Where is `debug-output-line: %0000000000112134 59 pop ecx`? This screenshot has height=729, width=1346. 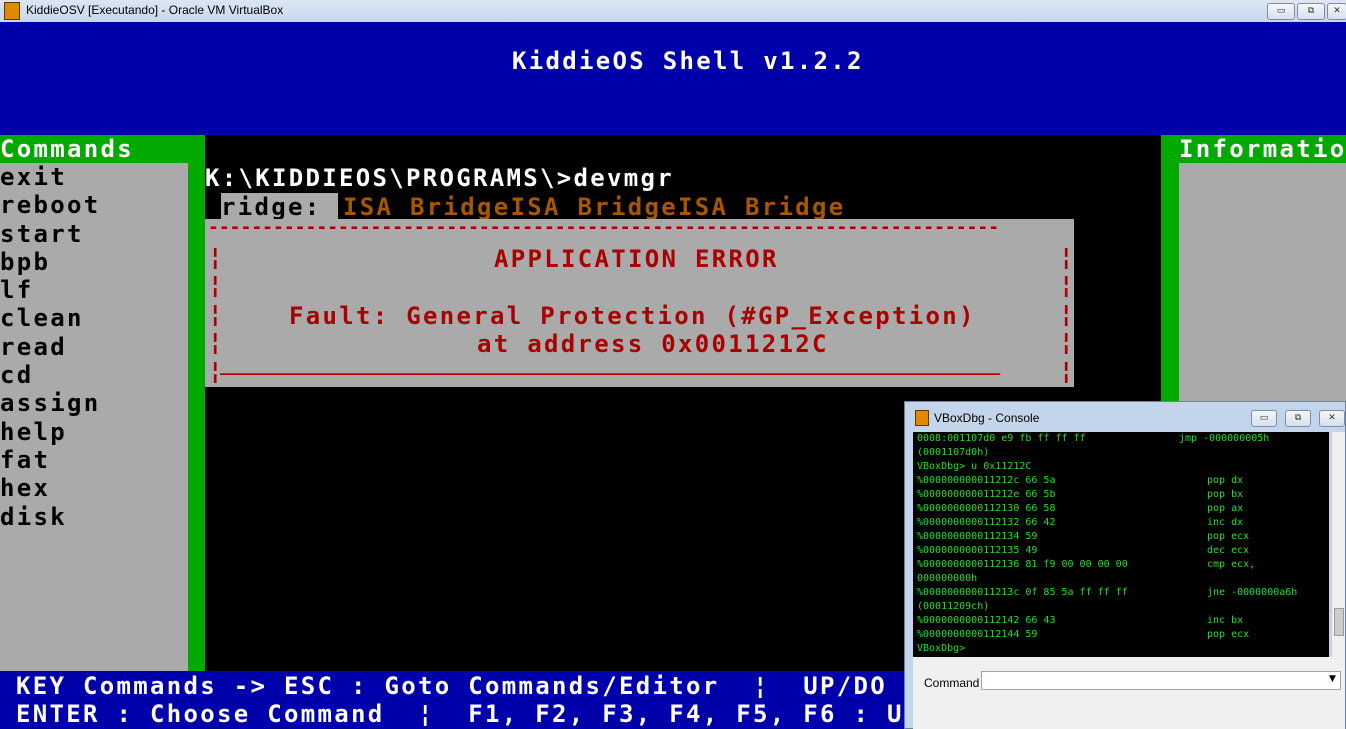 debug-output-line: %0000000000112134 59 pop ecx is located at coordinates (1121, 537).